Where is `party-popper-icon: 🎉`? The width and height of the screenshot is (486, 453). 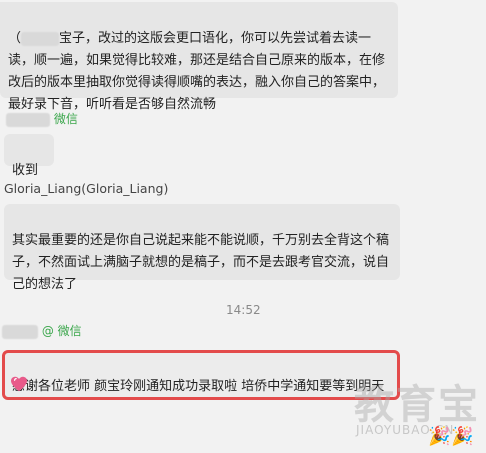
party-popper-icon: 🎉 is located at coordinates (439, 436).